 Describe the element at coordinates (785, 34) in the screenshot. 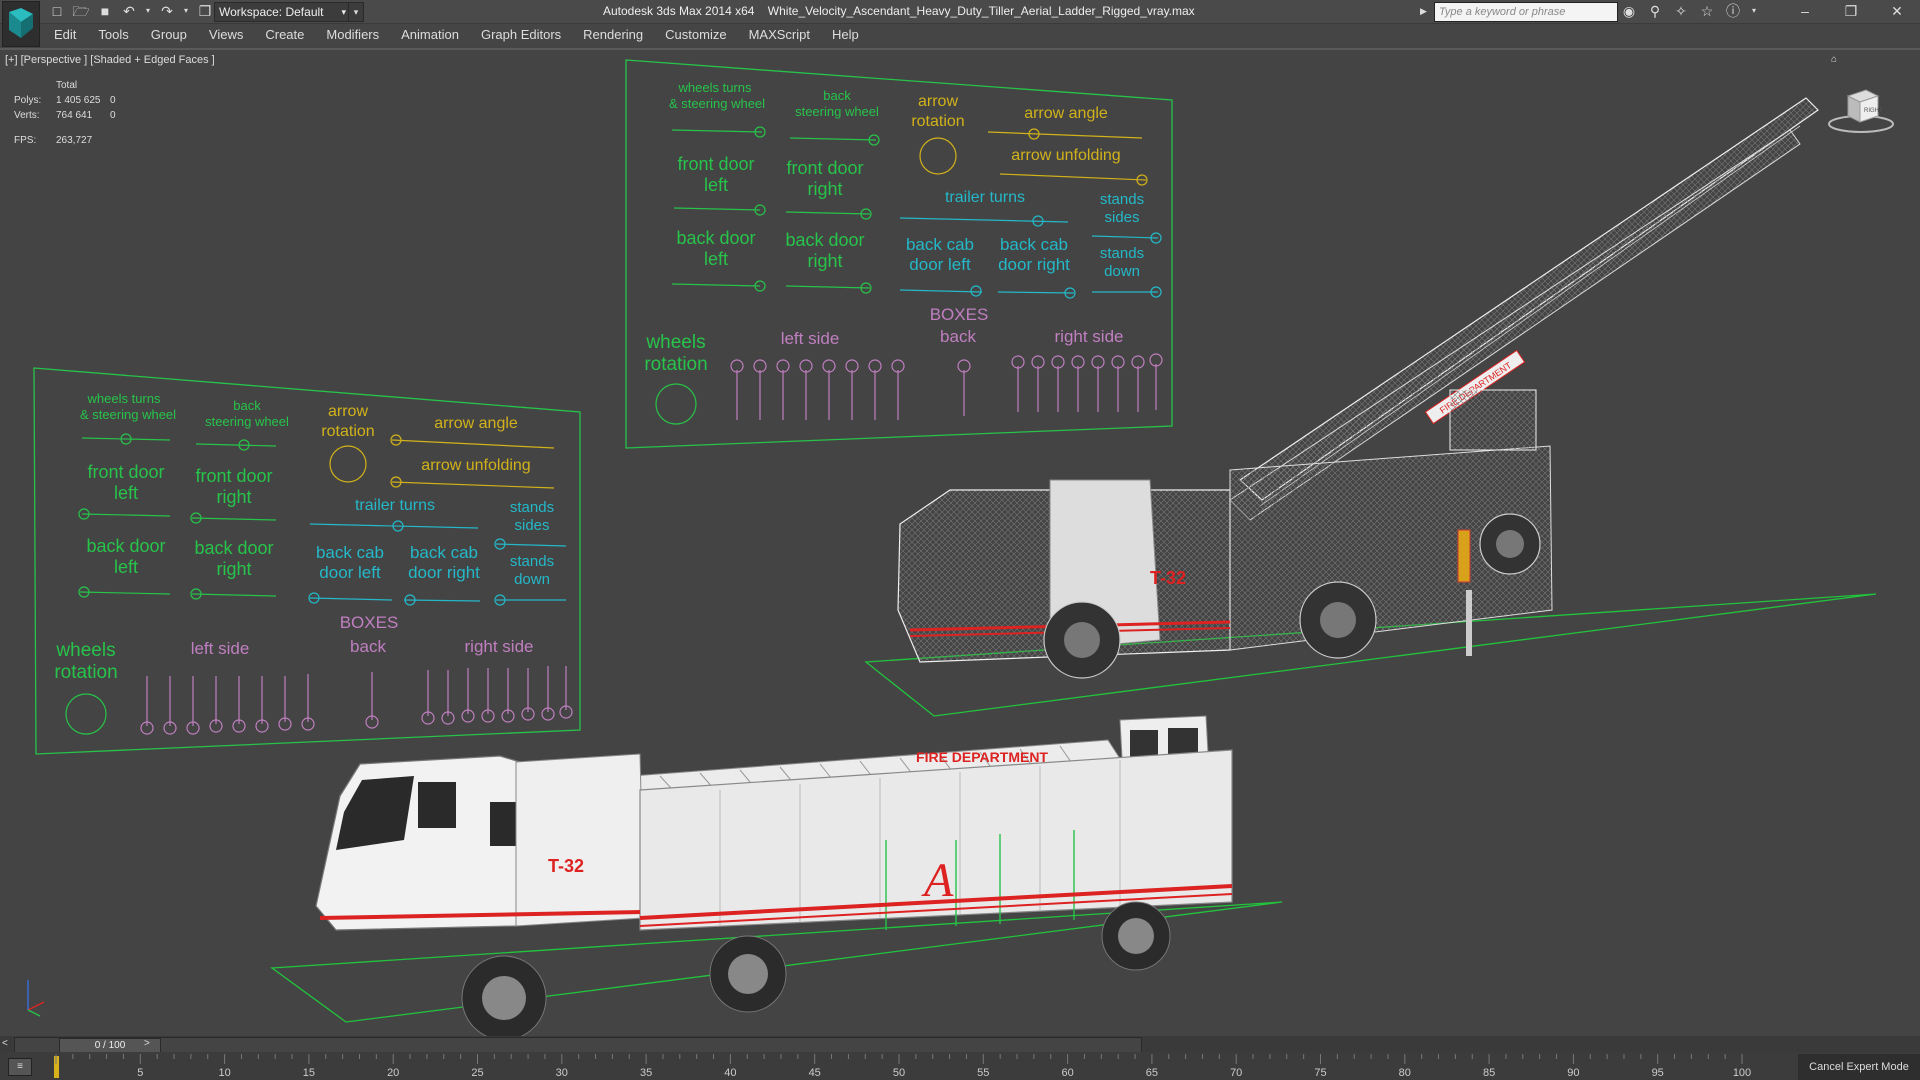

I see `menu-maxscript: MAXScript` at that location.